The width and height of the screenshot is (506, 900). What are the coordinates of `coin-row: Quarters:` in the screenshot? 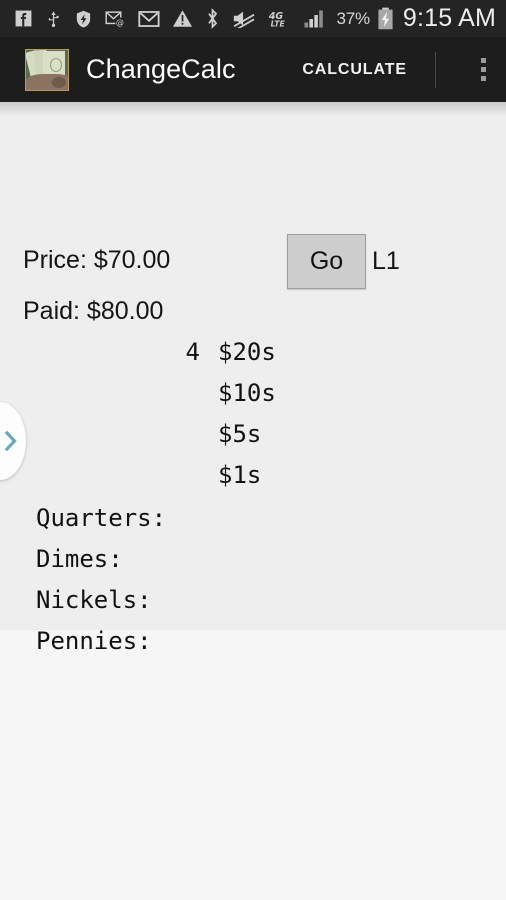 It's located at (253, 524).